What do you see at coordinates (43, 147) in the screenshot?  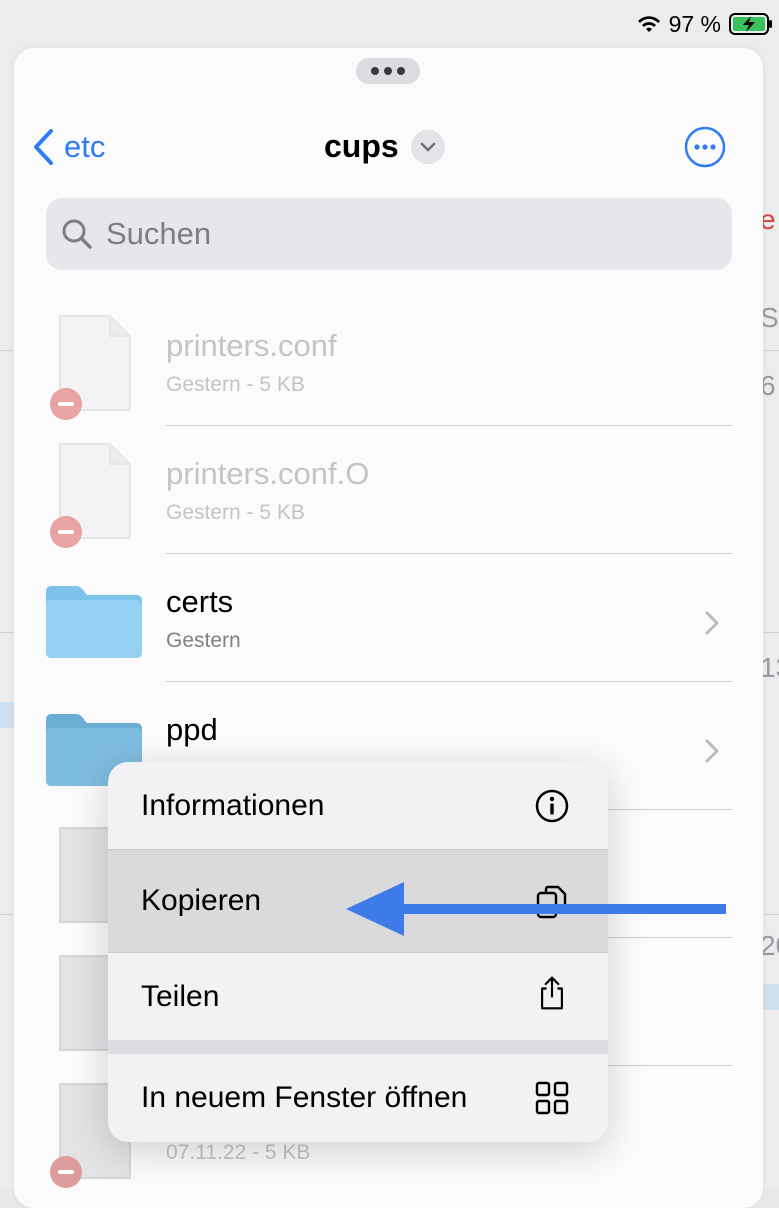 I see `chevron-left-icon` at bounding box center [43, 147].